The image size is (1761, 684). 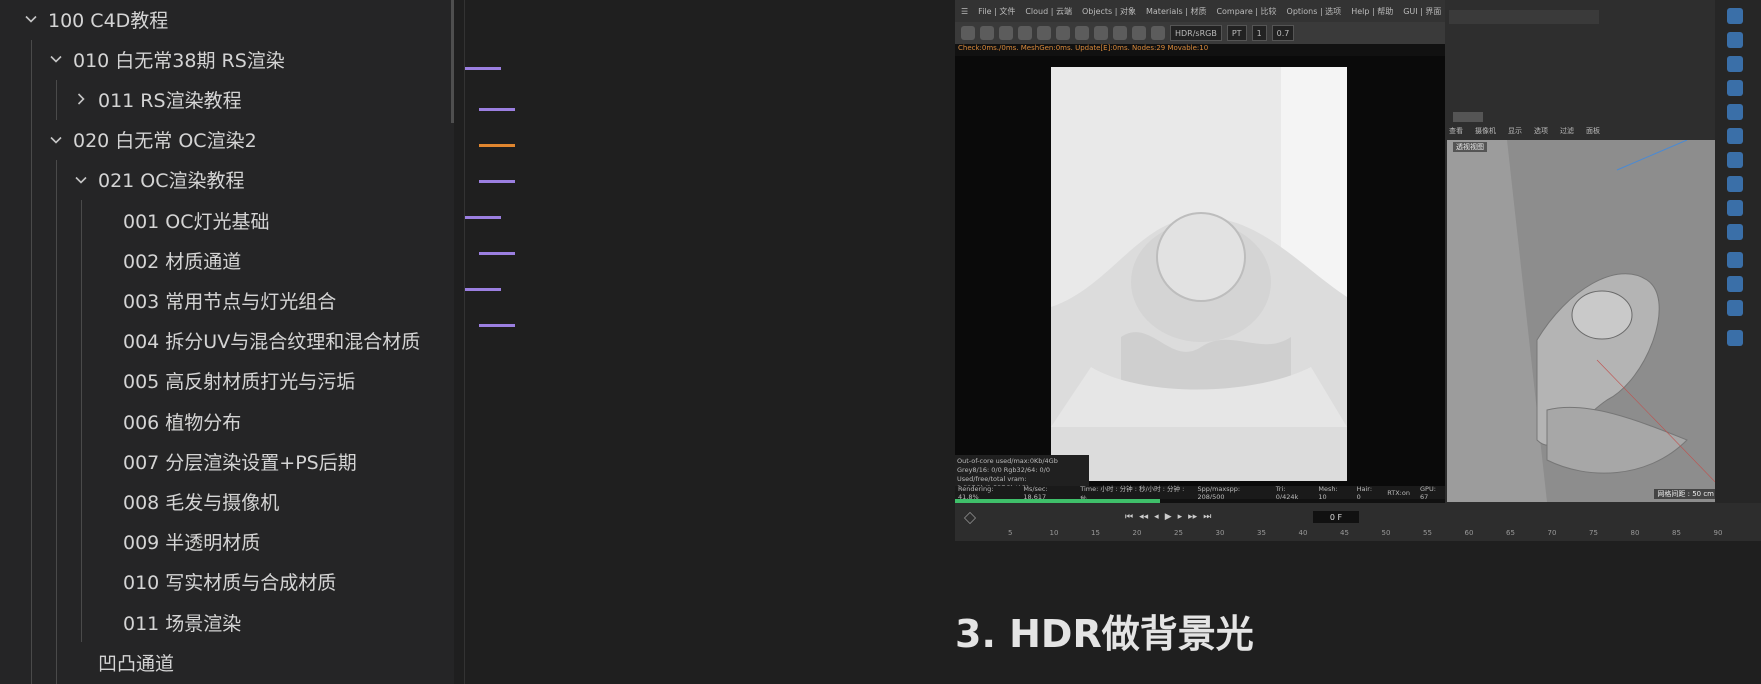 What do you see at coordinates (56, 422) in the screenshot?
I see `indent-guide` at bounding box center [56, 422].